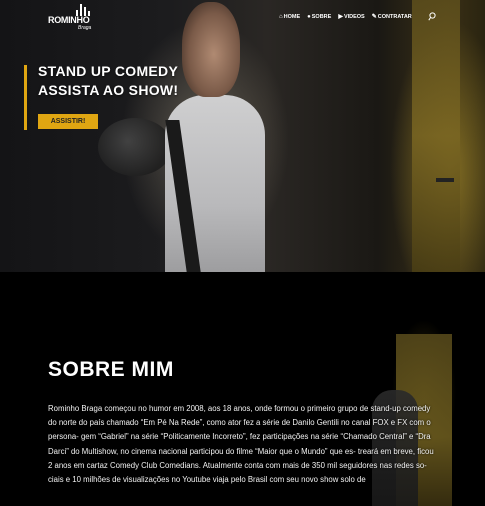 The width and height of the screenshot is (485, 506). Describe the element at coordinates (108, 71) in the screenshot. I see `hero-title-line1: STAND UP COMEDY` at that location.